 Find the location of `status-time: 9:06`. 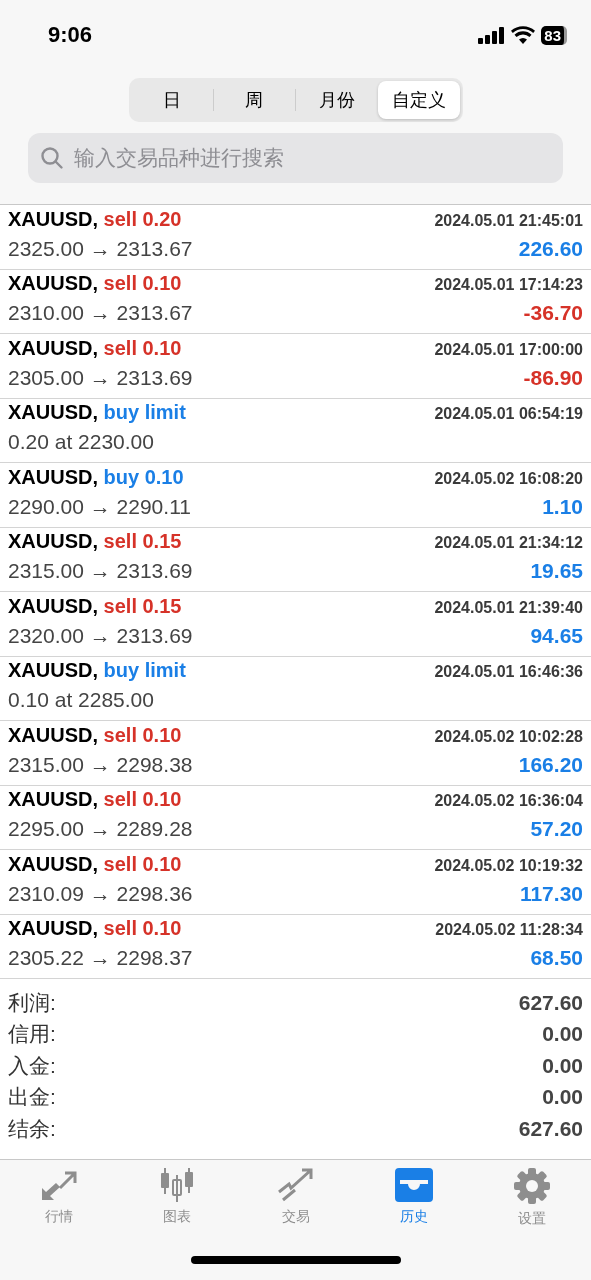

status-time: 9:06 is located at coordinates (70, 35).